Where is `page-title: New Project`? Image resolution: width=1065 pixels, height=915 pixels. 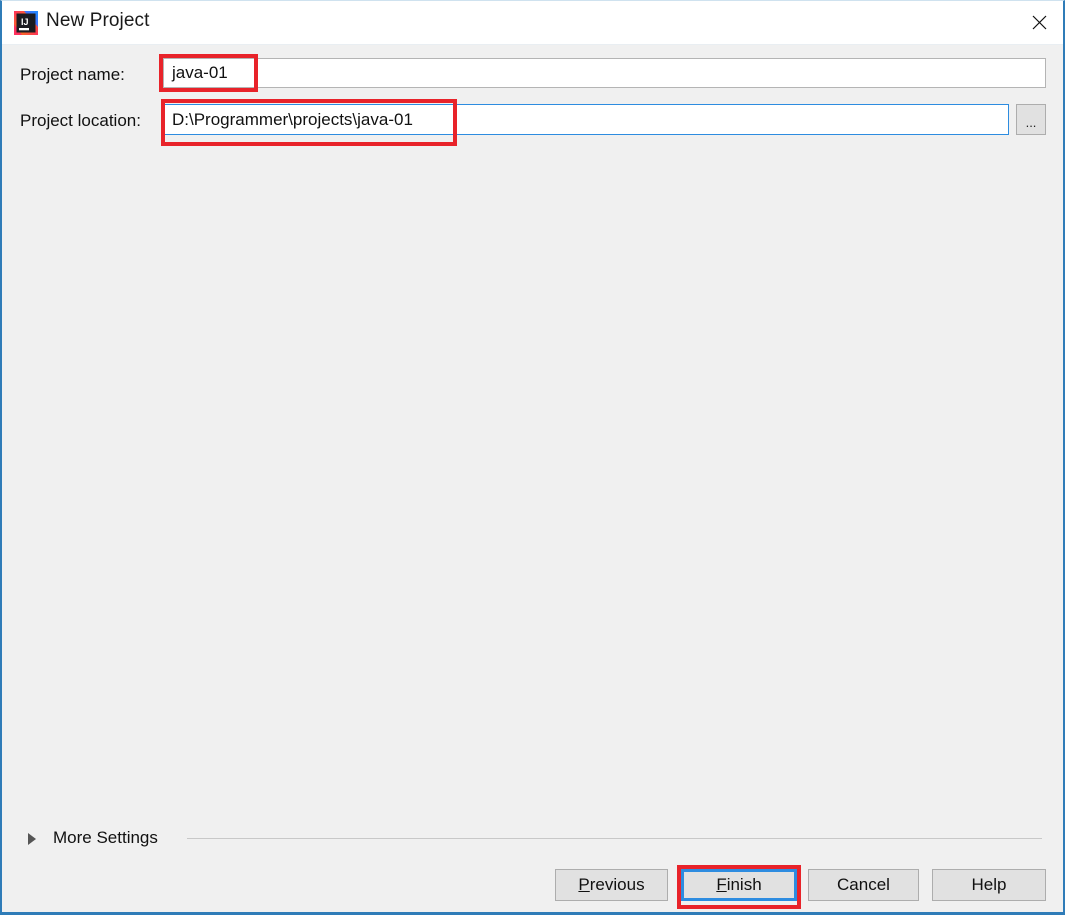 page-title: New Project is located at coordinates (98, 20).